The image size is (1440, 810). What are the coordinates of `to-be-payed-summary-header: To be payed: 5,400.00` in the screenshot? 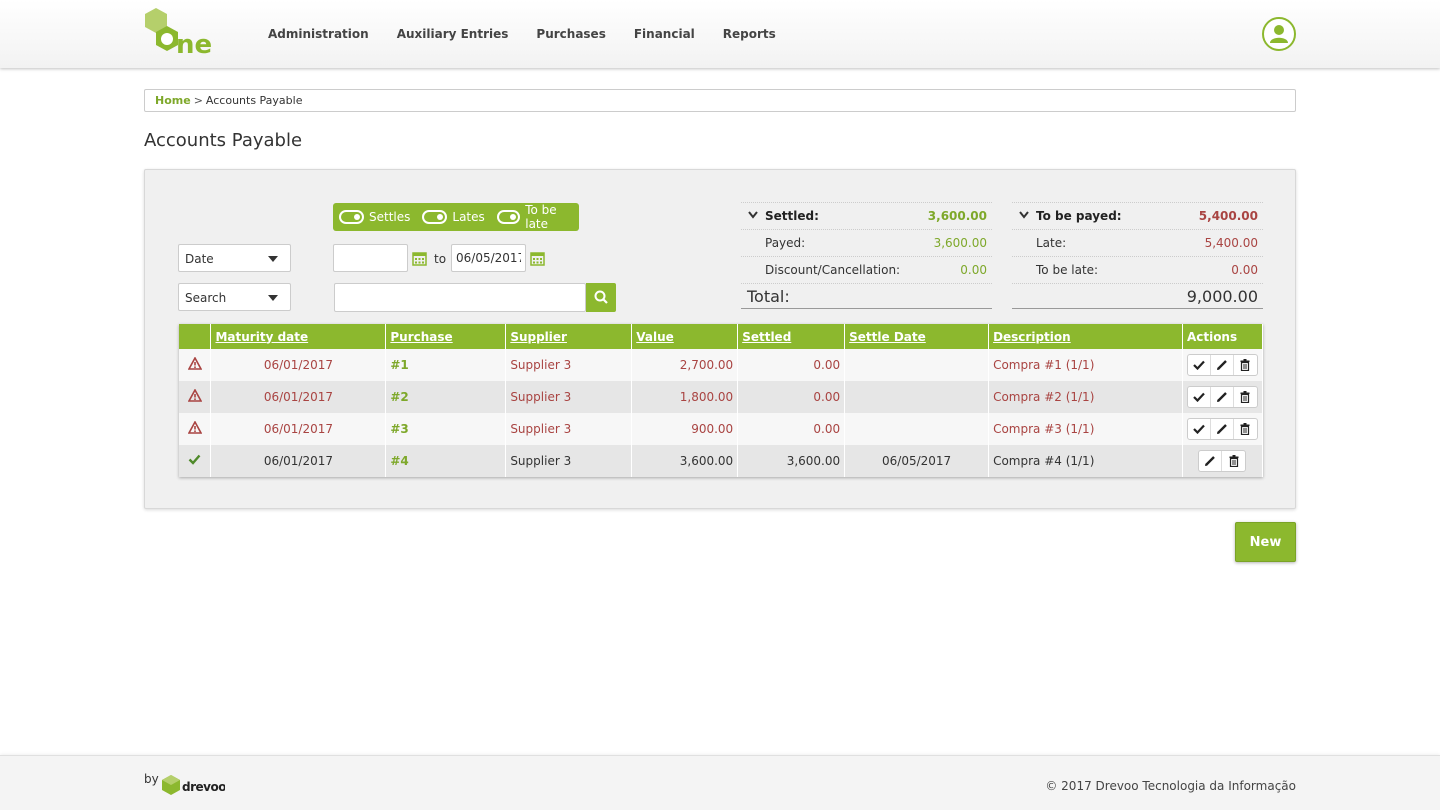 It's located at (1137, 215).